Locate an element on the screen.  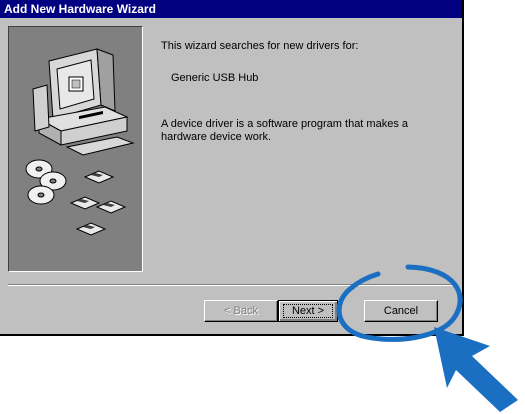
device-name: Generic USB Hub is located at coordinates (215, 78).